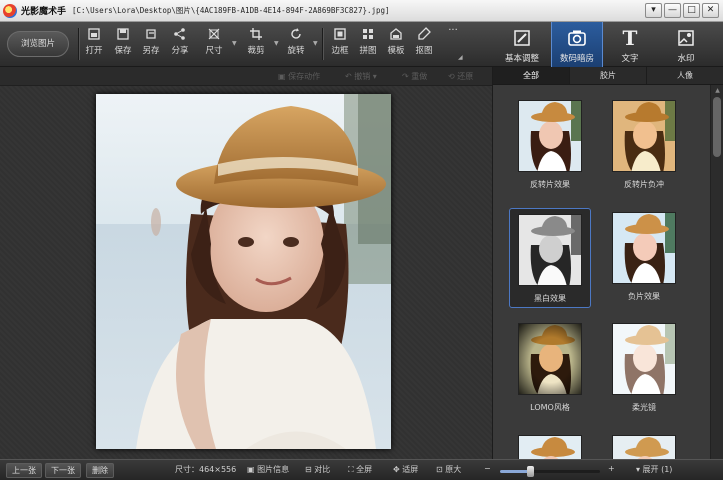 The width and height of the screenshot is (723, 490). I want to click on restore-button: ⟲ 还原, so click(460, 76).